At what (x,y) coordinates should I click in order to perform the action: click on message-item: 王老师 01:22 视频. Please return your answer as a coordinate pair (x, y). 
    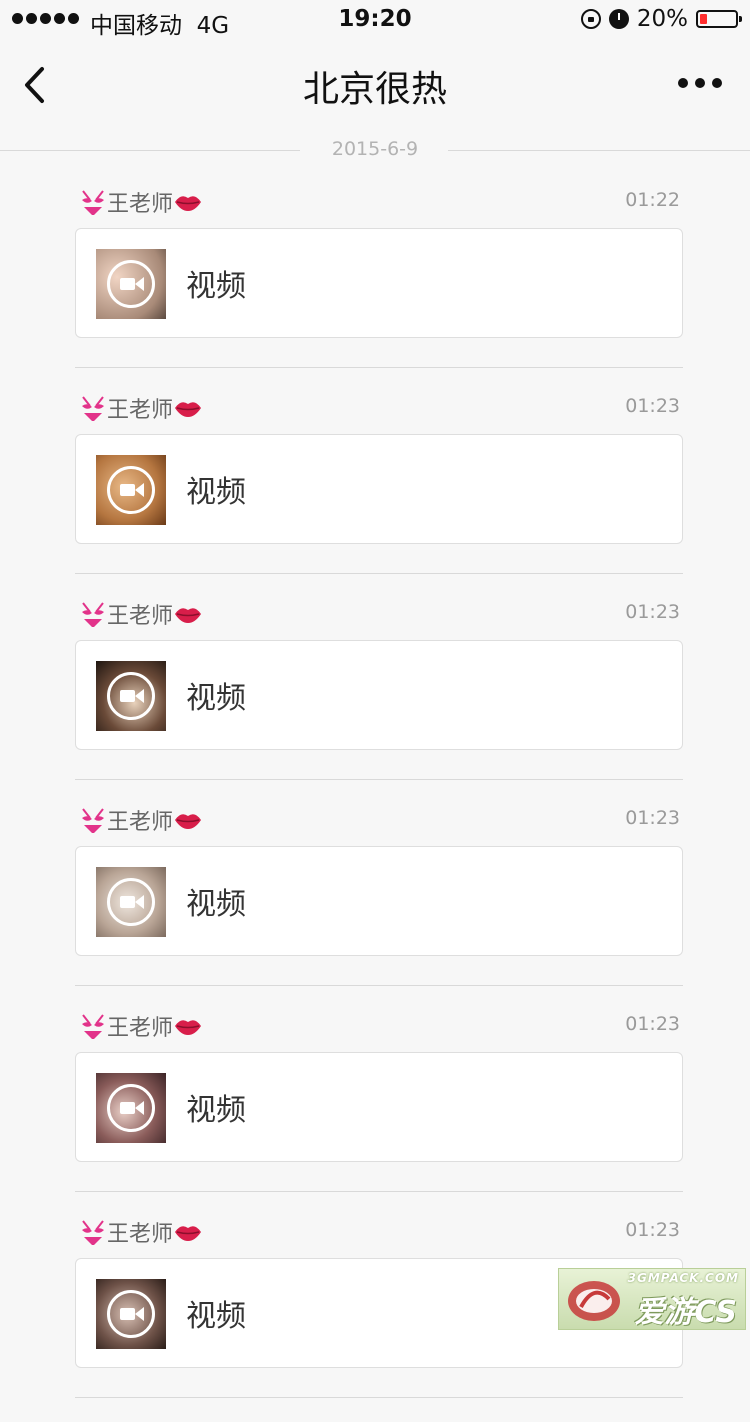
    Looking at the image, I should click on (379, 289).